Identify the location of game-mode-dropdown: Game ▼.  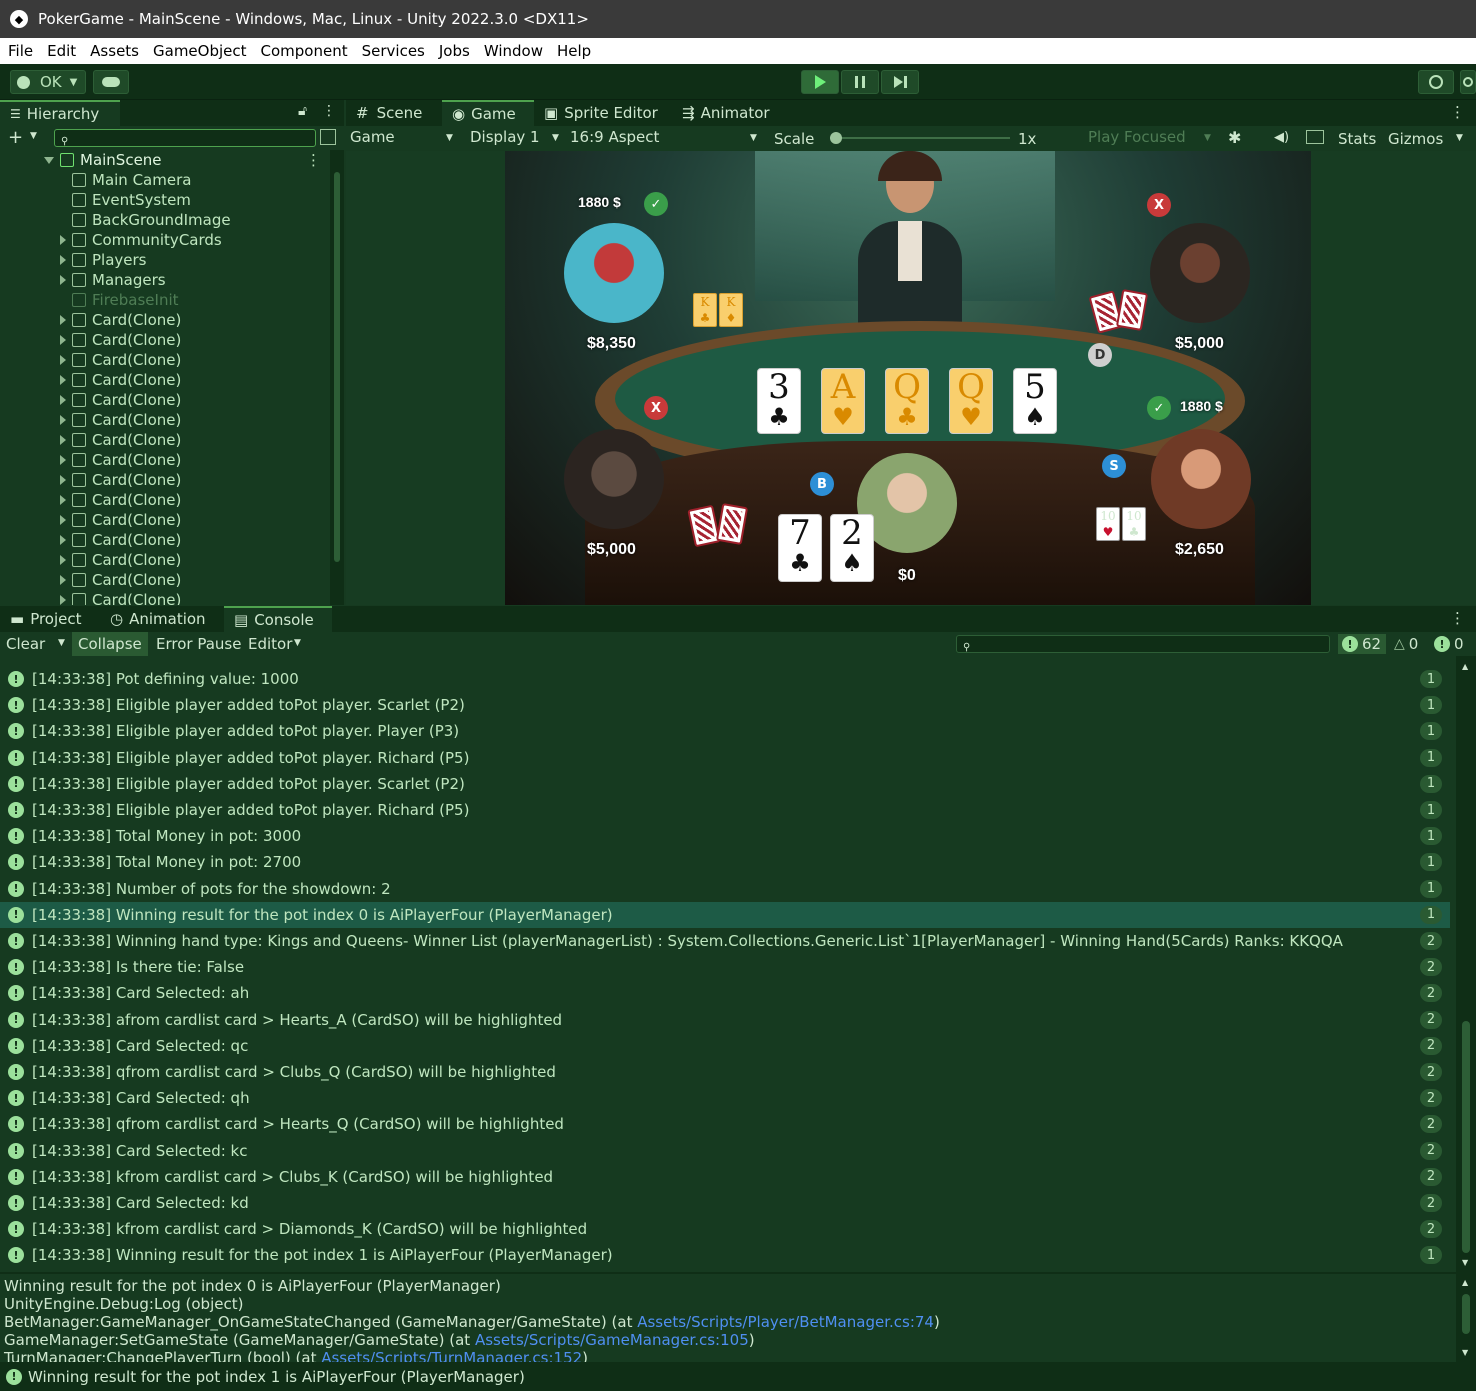
(403, 139).